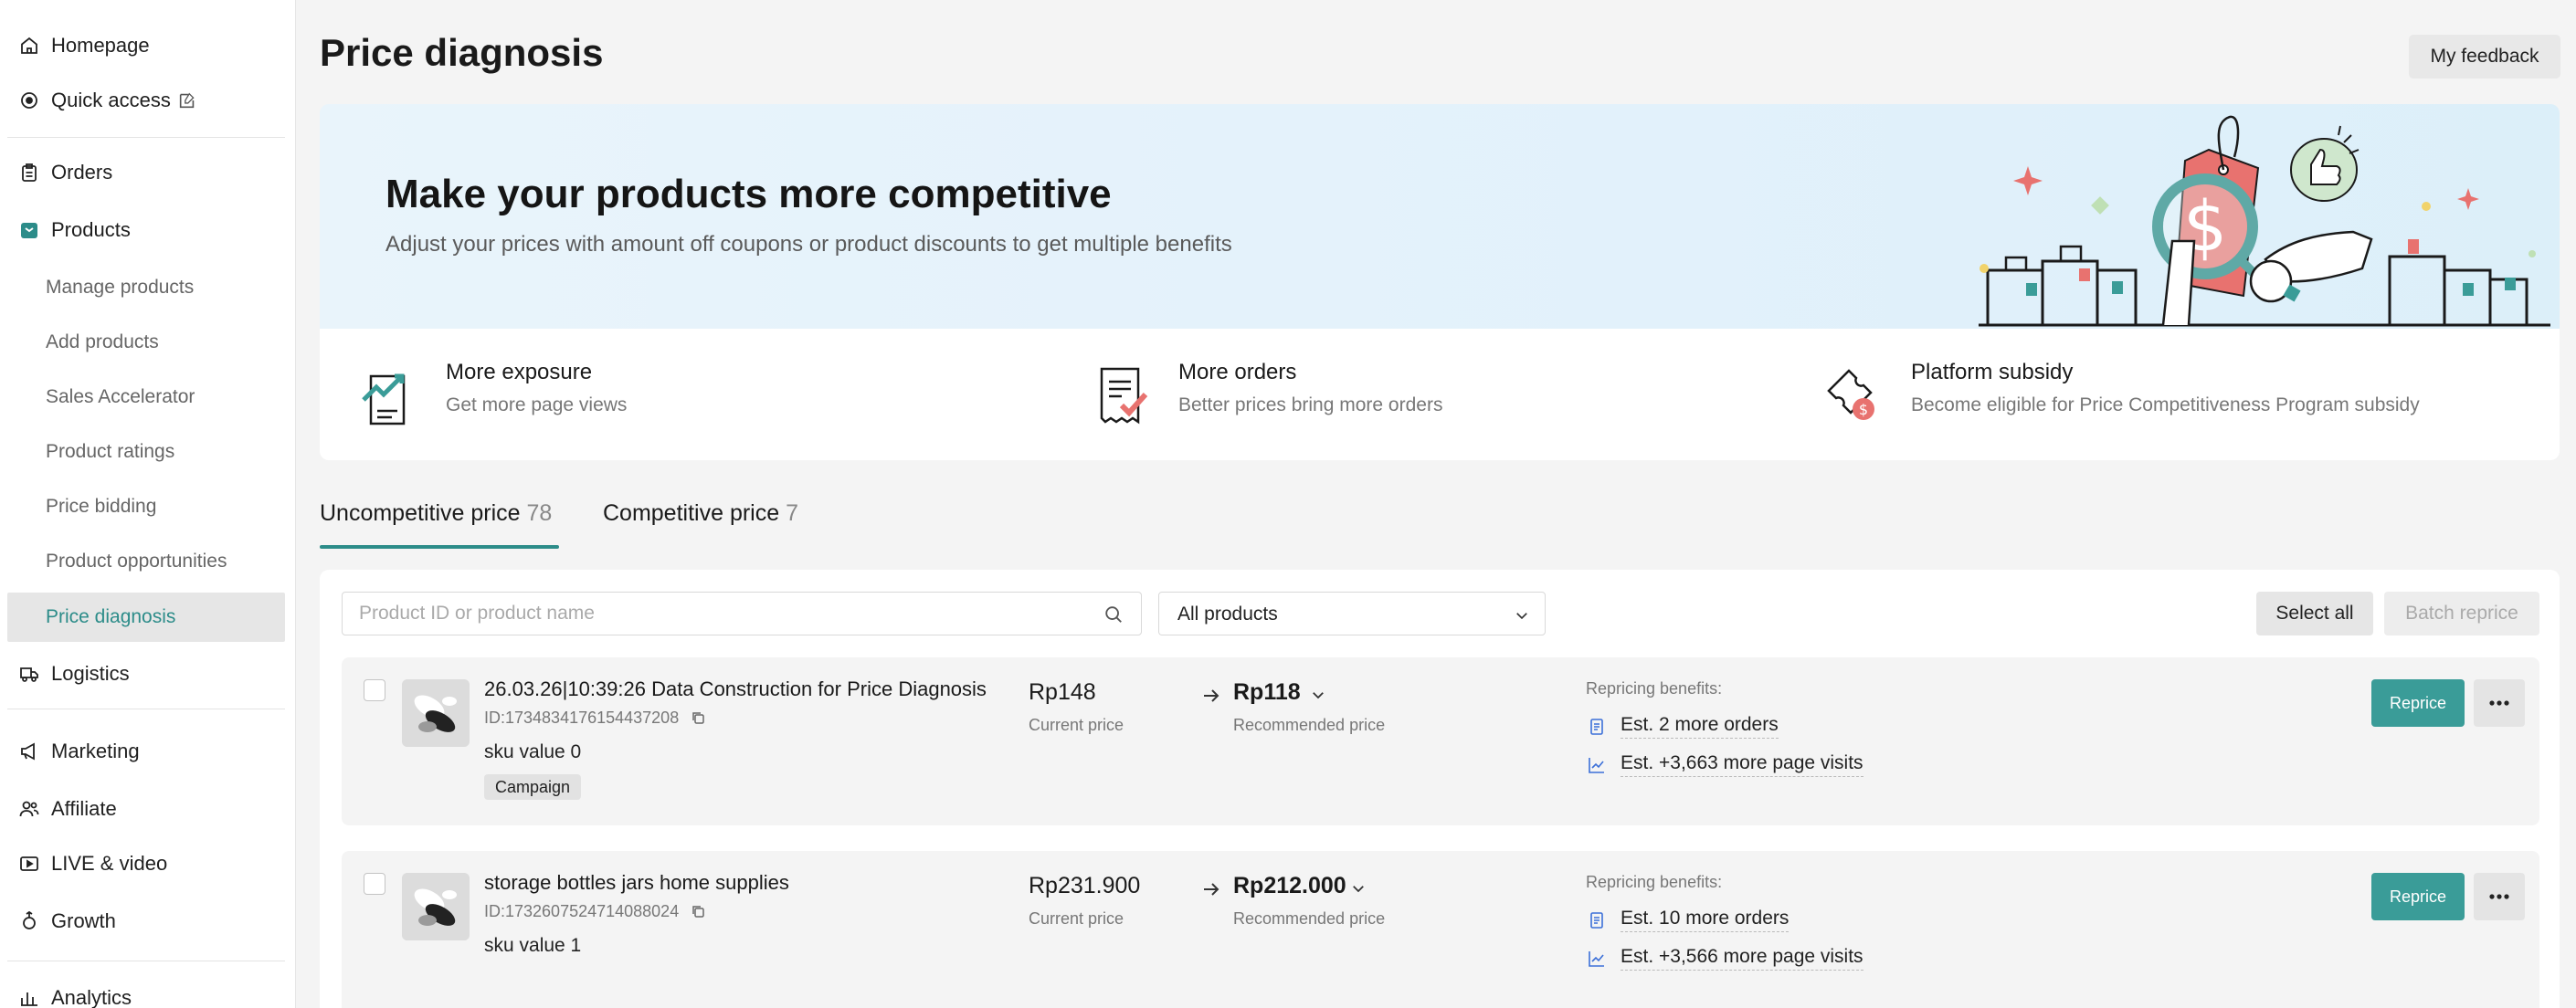 This screenshot has width=2576, height=1008. What do you see at coordinates (1742, 958) in the screenshot?
I see `benefit-page-visits: Est. +3,566 more page visits` at bounding box center [1742, 958].